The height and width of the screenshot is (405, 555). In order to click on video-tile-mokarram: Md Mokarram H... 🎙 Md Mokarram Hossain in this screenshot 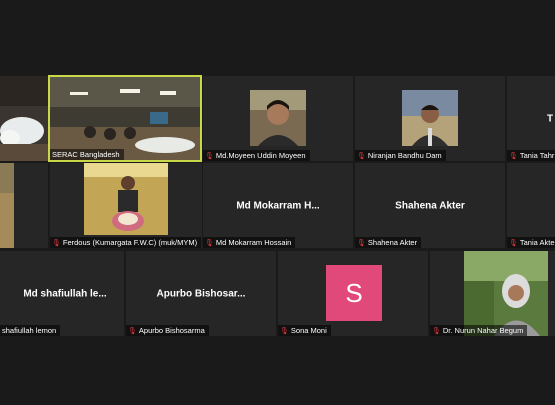, I will do `click(278, 205)`.